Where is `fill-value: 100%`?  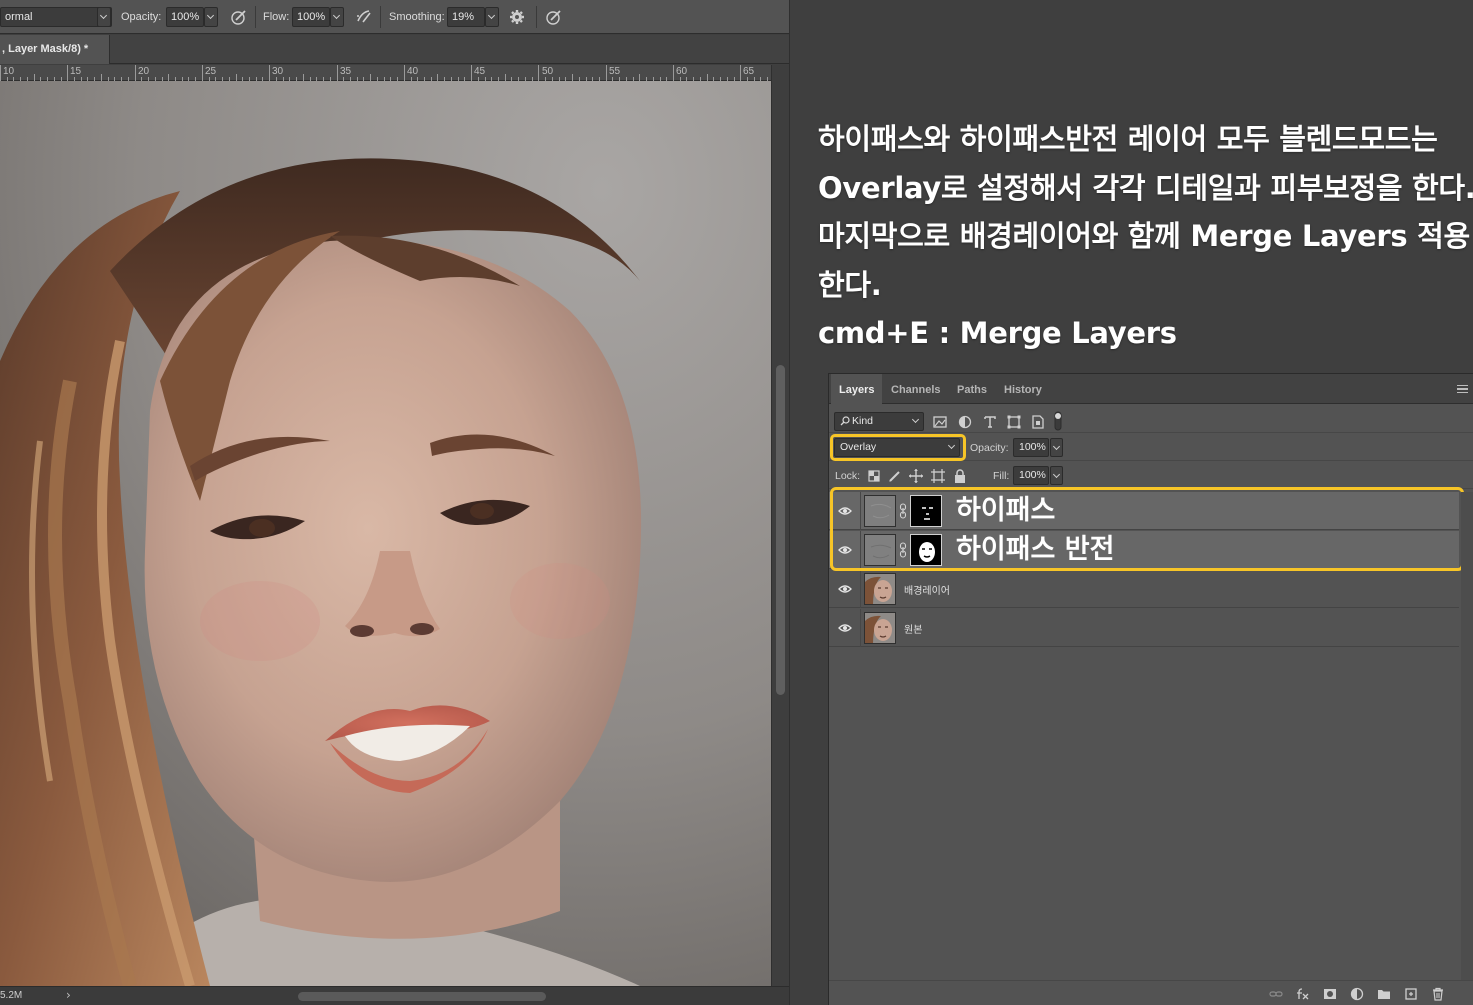
fill-value: 100% is located at coordinates (1032, 475).